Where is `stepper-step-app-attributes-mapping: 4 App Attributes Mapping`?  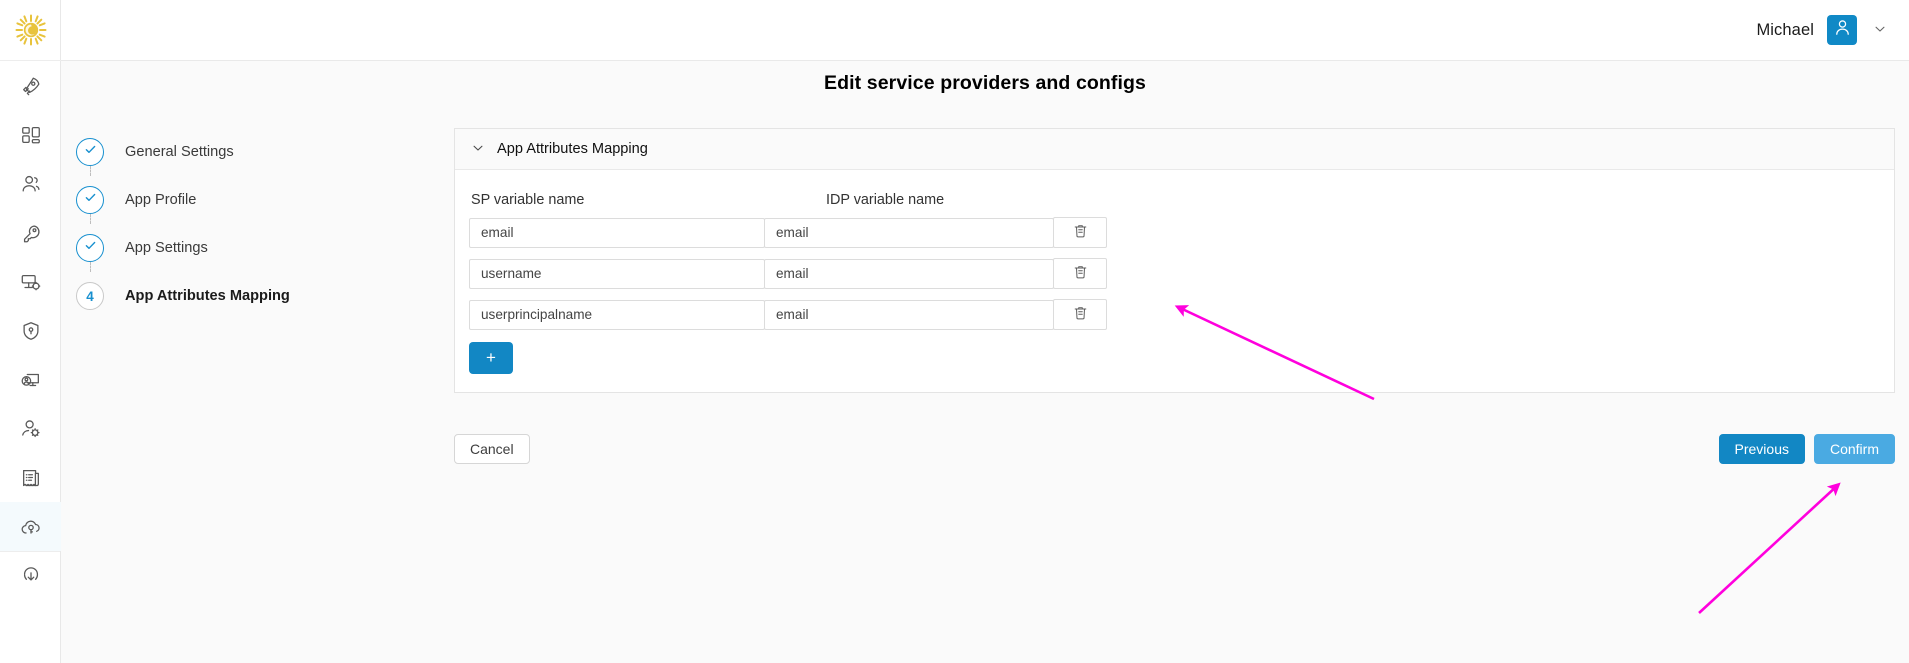
stepper-step-app-attributes-mapping: 4 App Attributes Mapping is located at coordinates (221, 296).